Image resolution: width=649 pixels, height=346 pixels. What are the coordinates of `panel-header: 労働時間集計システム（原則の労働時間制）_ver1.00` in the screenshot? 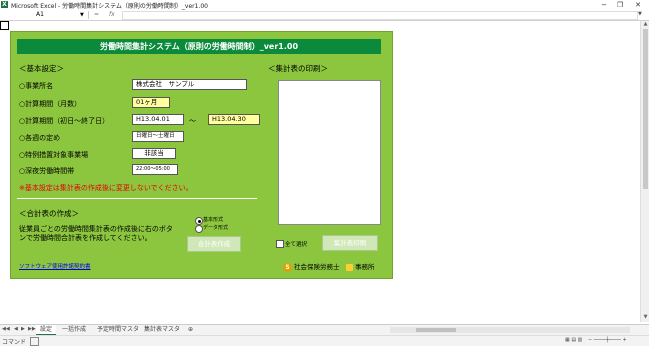 It's located at (199, 46).